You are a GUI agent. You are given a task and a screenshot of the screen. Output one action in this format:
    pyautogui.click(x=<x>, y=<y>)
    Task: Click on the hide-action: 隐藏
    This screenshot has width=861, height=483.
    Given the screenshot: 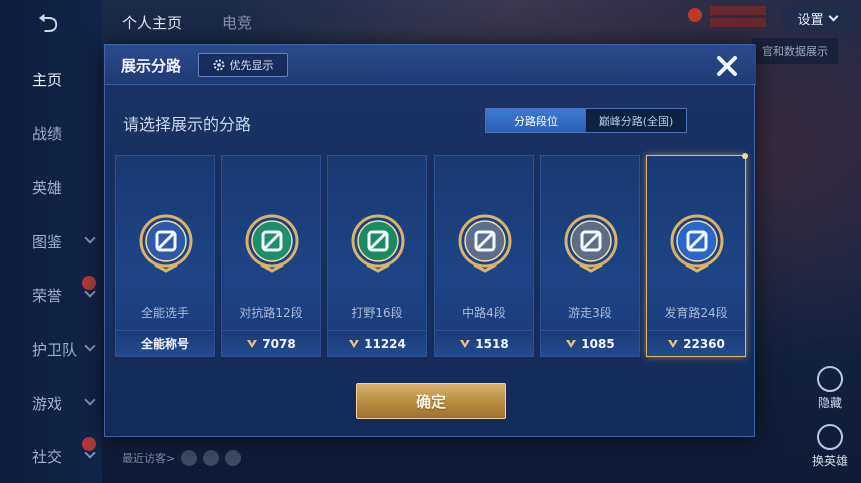 What is the action you would take?
    pyautogui.click(x=830, y=388)
    